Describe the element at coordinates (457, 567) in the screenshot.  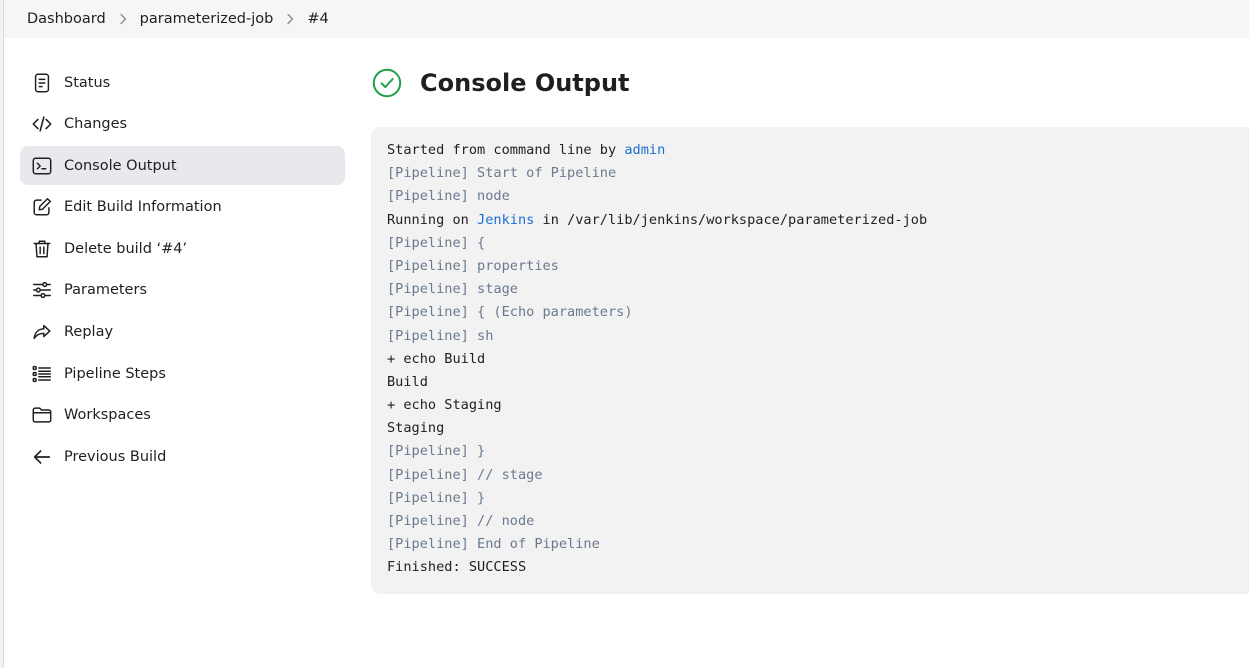
I see `console-line: Finished: SUCCESS` at that location.